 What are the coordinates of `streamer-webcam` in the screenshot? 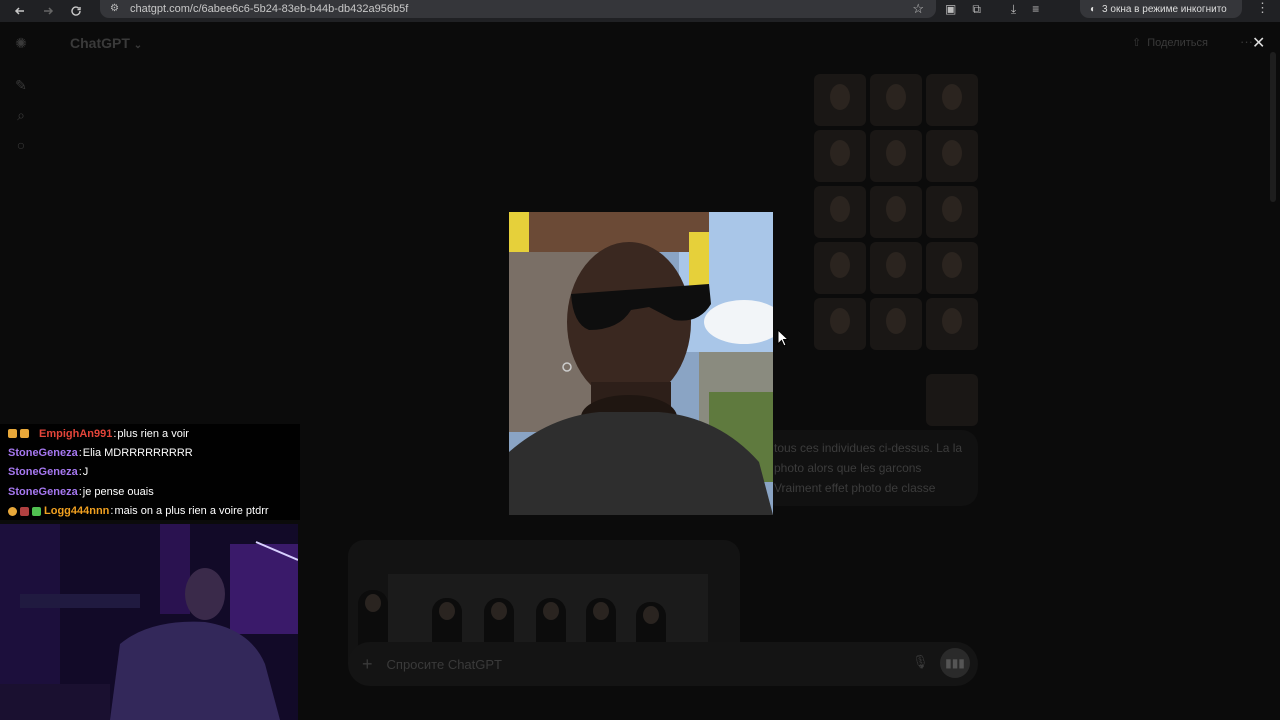 It's located at (149, 622).